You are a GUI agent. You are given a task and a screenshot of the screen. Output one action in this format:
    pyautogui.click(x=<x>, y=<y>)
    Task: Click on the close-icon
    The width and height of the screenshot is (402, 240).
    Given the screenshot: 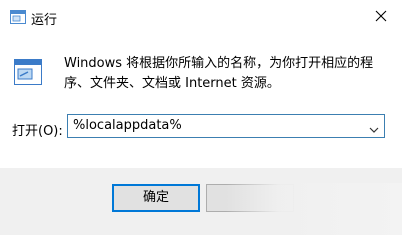 What is the action you would take?
    pyautogui.click(x=381, y=16)
    